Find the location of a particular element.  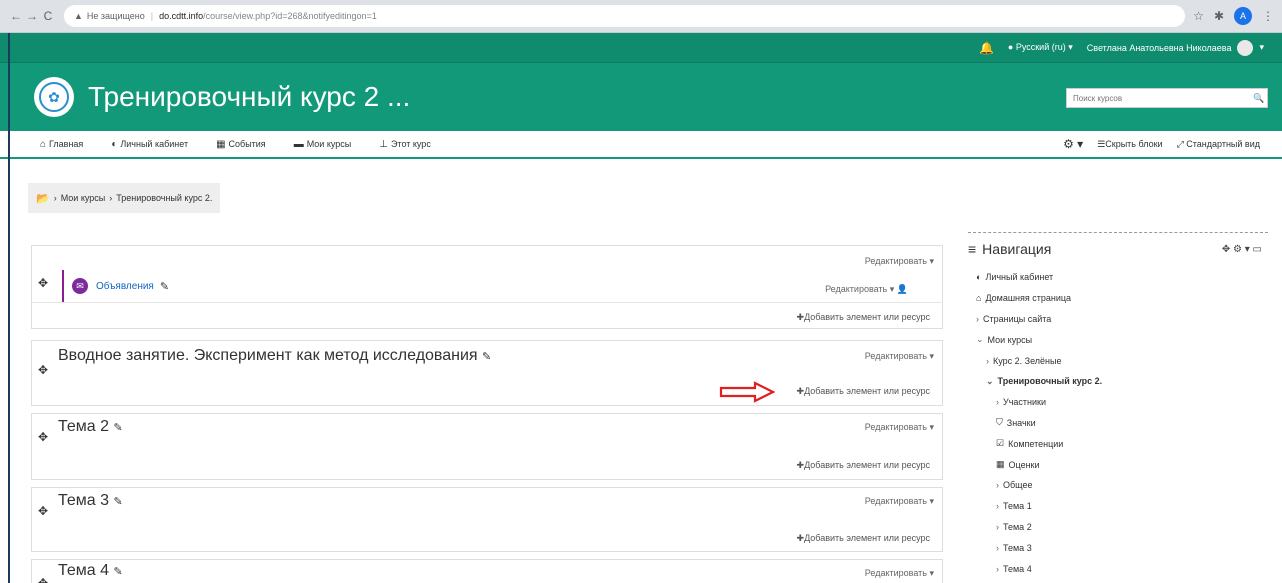

nav-item-events: ▦ События is located at coordinates (241, 144).